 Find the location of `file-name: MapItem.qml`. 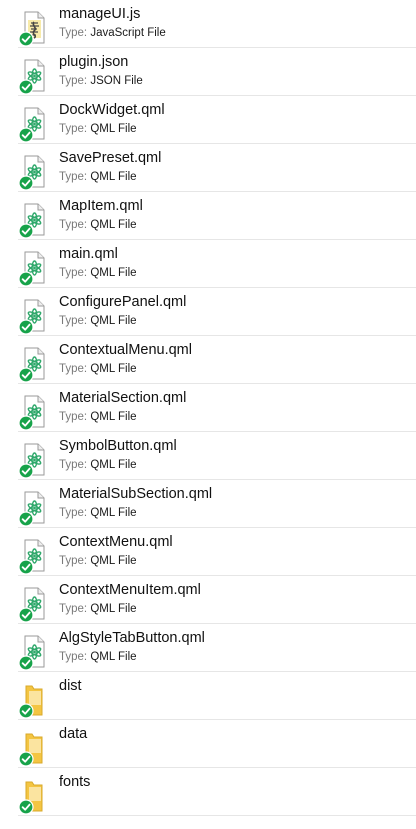

file-name: MapItem.qml is located at coordinates (101, 206).